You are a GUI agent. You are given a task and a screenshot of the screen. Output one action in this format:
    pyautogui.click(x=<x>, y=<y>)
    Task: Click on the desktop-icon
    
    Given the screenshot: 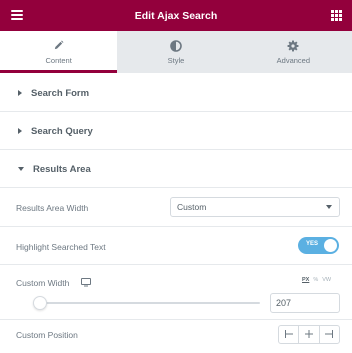 What is the action you would take?
    pyautogui.click(x=86, y=283)
    